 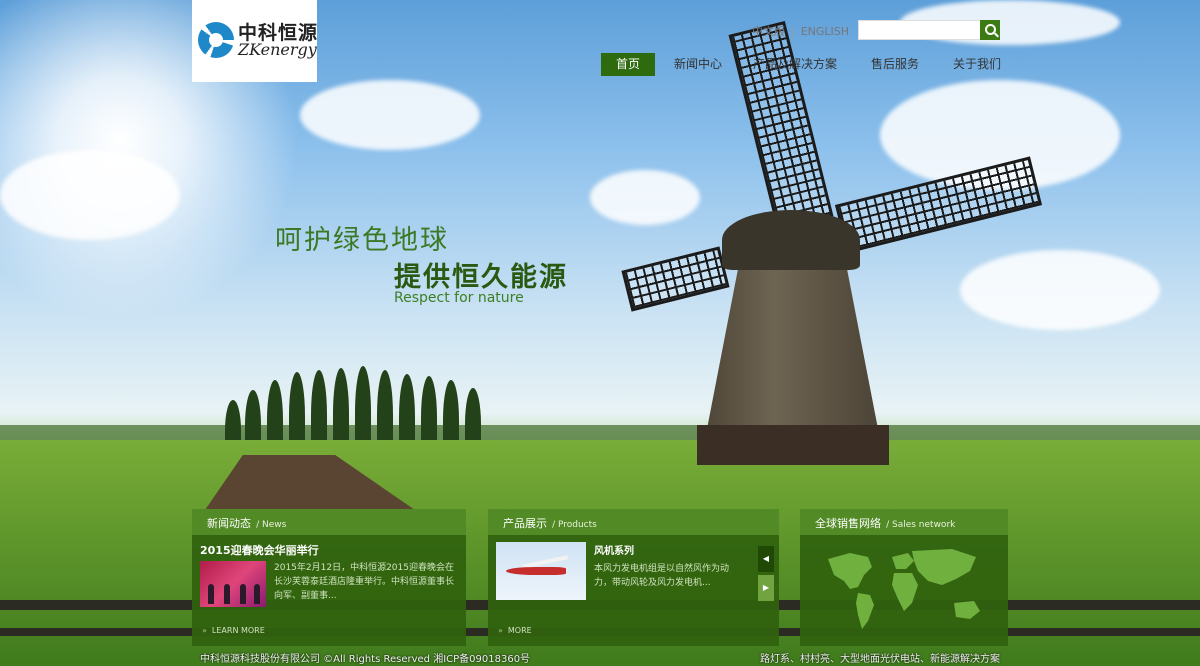 What do you see at coordinates (675, 279) in the screenshot?
I see `windmill-sail` at bounding box center [675, 279].